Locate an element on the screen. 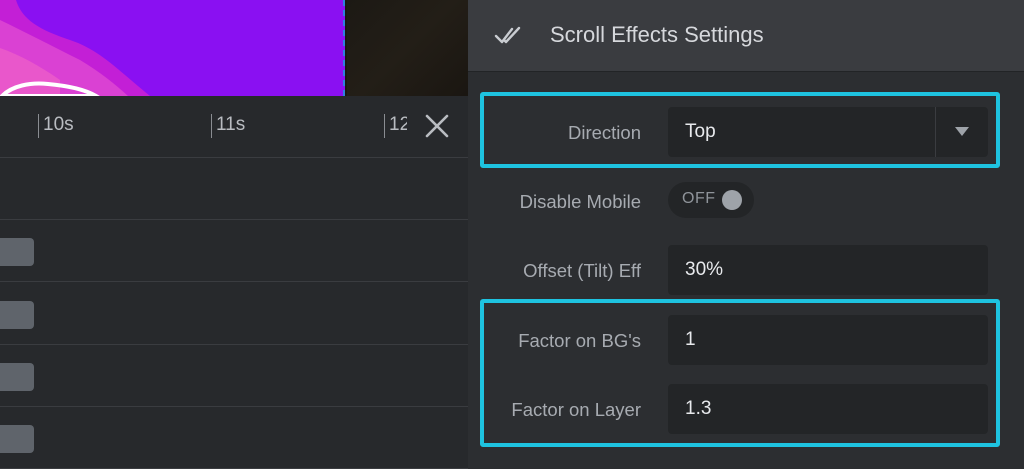  offset-input: 30% is located at coordinates (828, 270).